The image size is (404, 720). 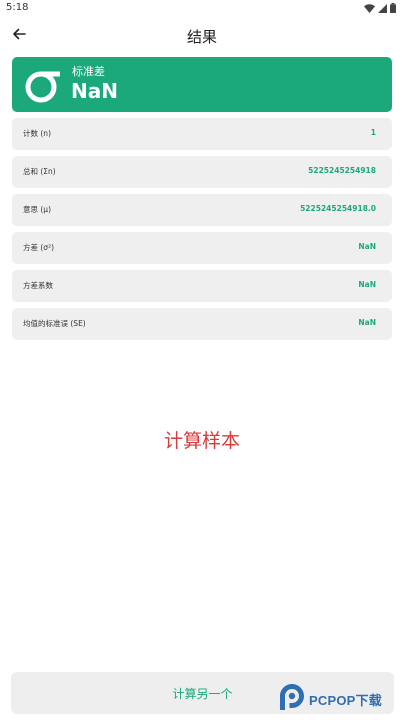 What do you see at coordinates (202, 172) in the screenshot?
I see `result-row-sum: 总和 (Σn) 5225245254918` at bounding box center [202, 172].